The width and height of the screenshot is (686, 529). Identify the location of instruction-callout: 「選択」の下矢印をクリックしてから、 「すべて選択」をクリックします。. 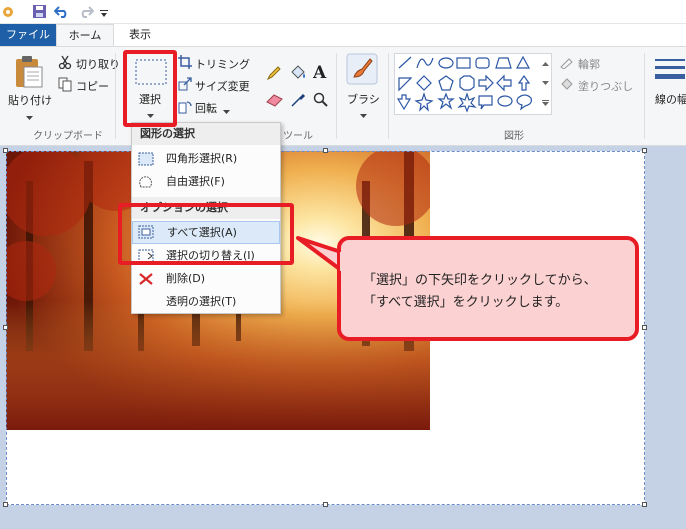
(488, 288).